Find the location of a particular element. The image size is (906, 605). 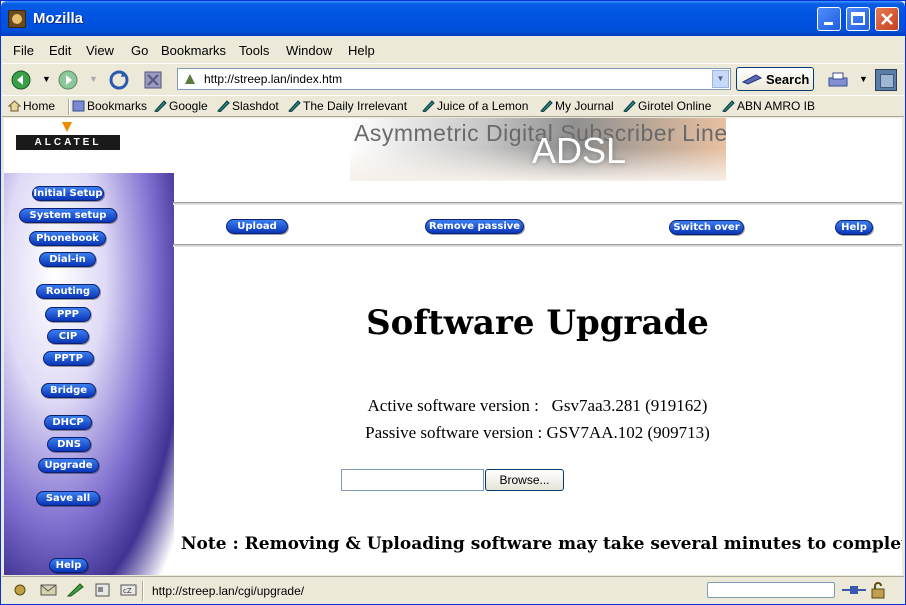

home-button: Home is located at coordinates (31, 106).